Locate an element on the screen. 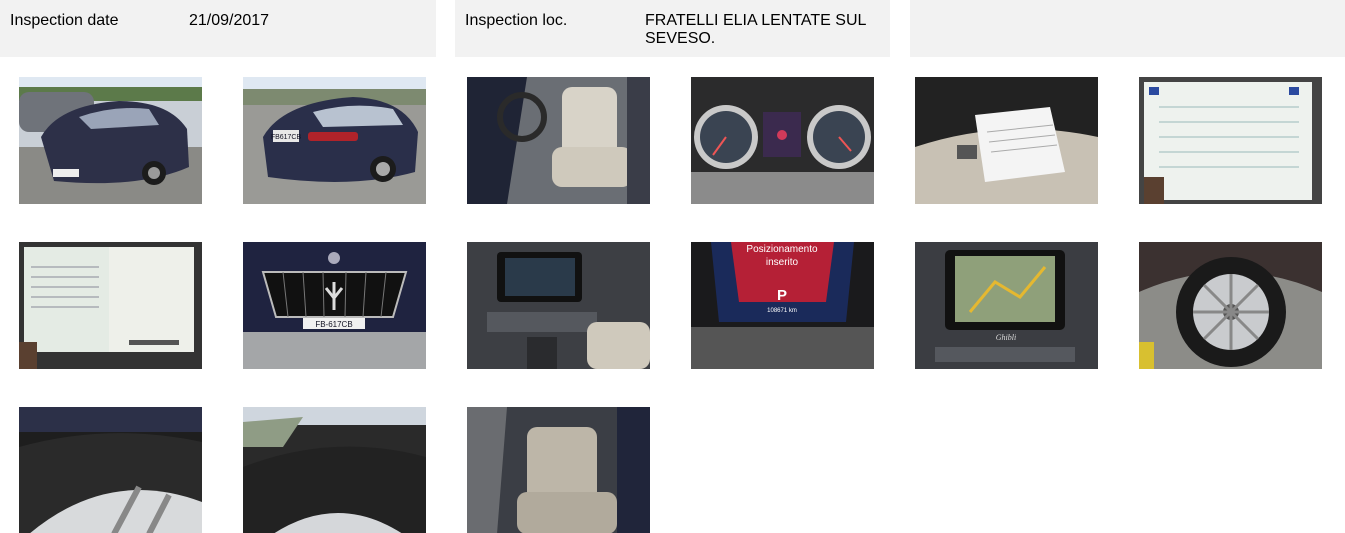 This screenshot has height=533, width=1345. registration-document-image is located at coordinates (1230, 140).